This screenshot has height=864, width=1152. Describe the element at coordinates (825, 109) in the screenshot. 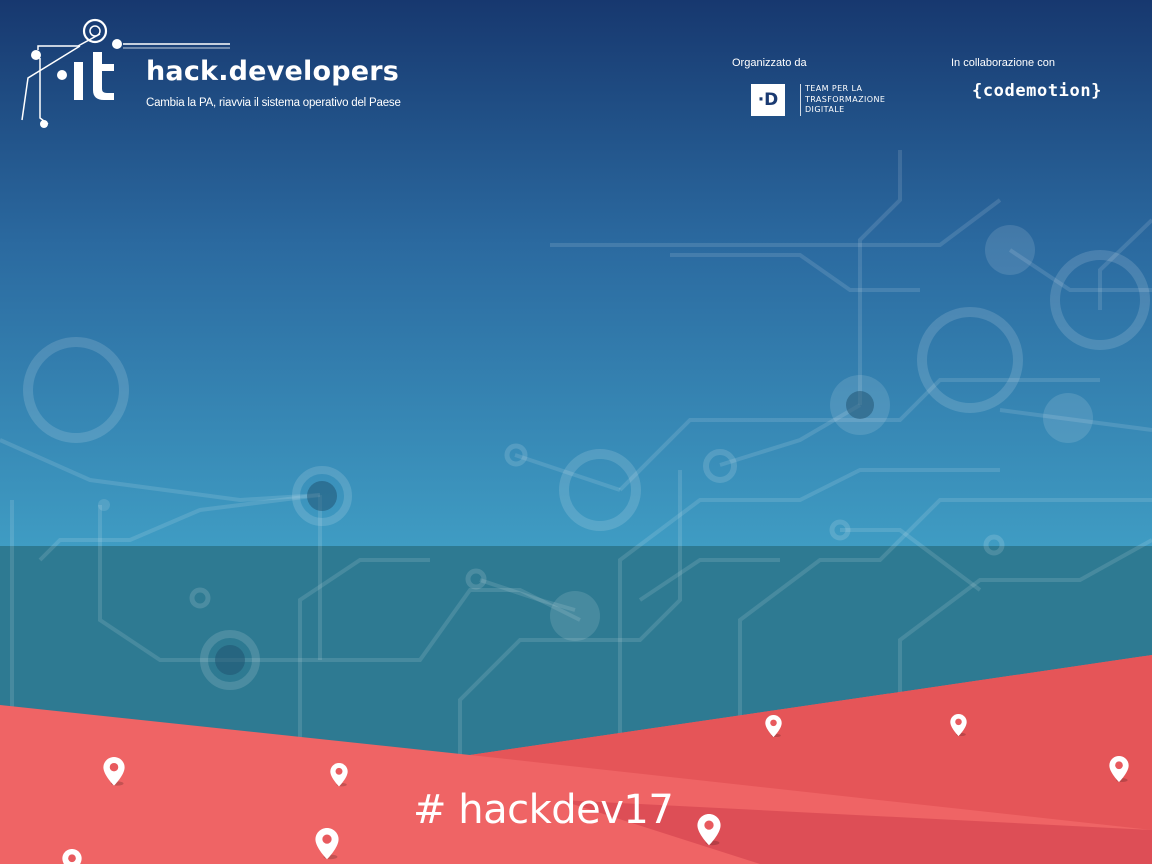

I see `team-line-3: DIGITALE` at that location.